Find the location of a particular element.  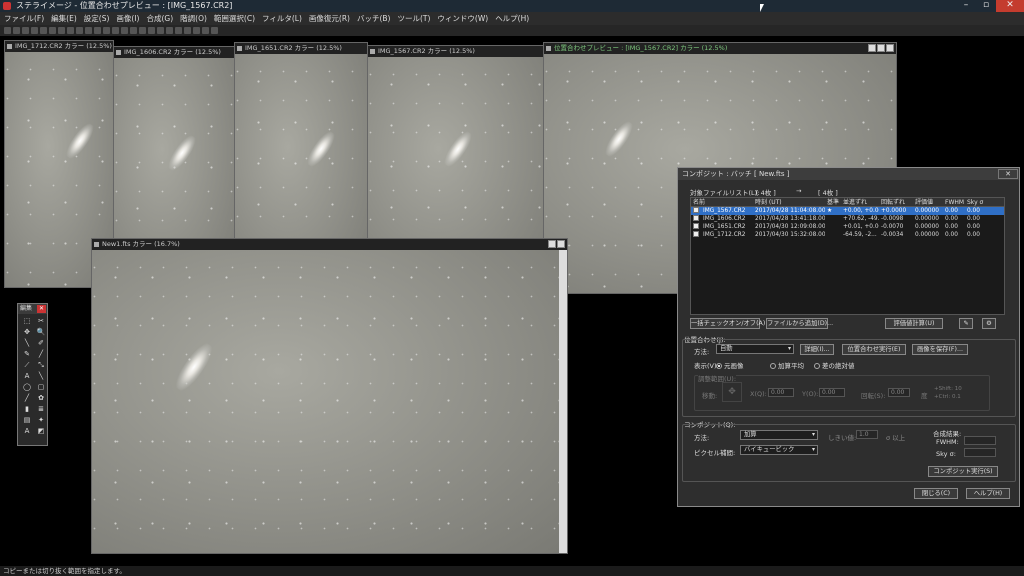

col-name: 名前 is located at coordinates (722, 202).